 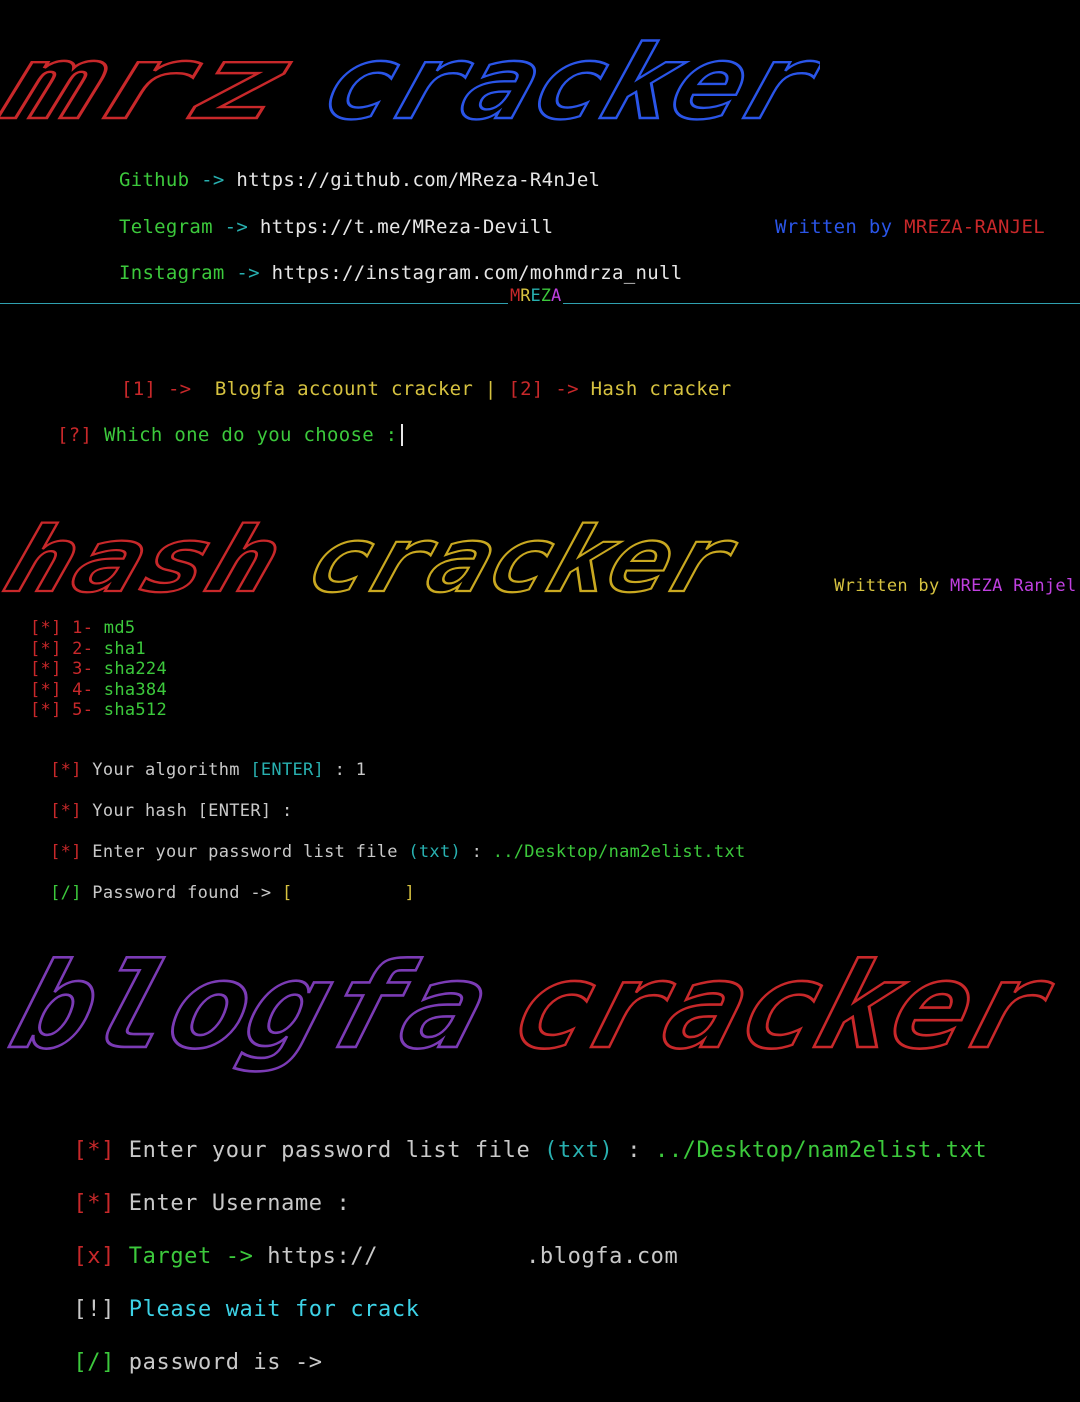 What do you see at coordinates (94, 1150) in the screenshot?
I see `bl-list-tag: [*]` at bounding box center [94, 1150].